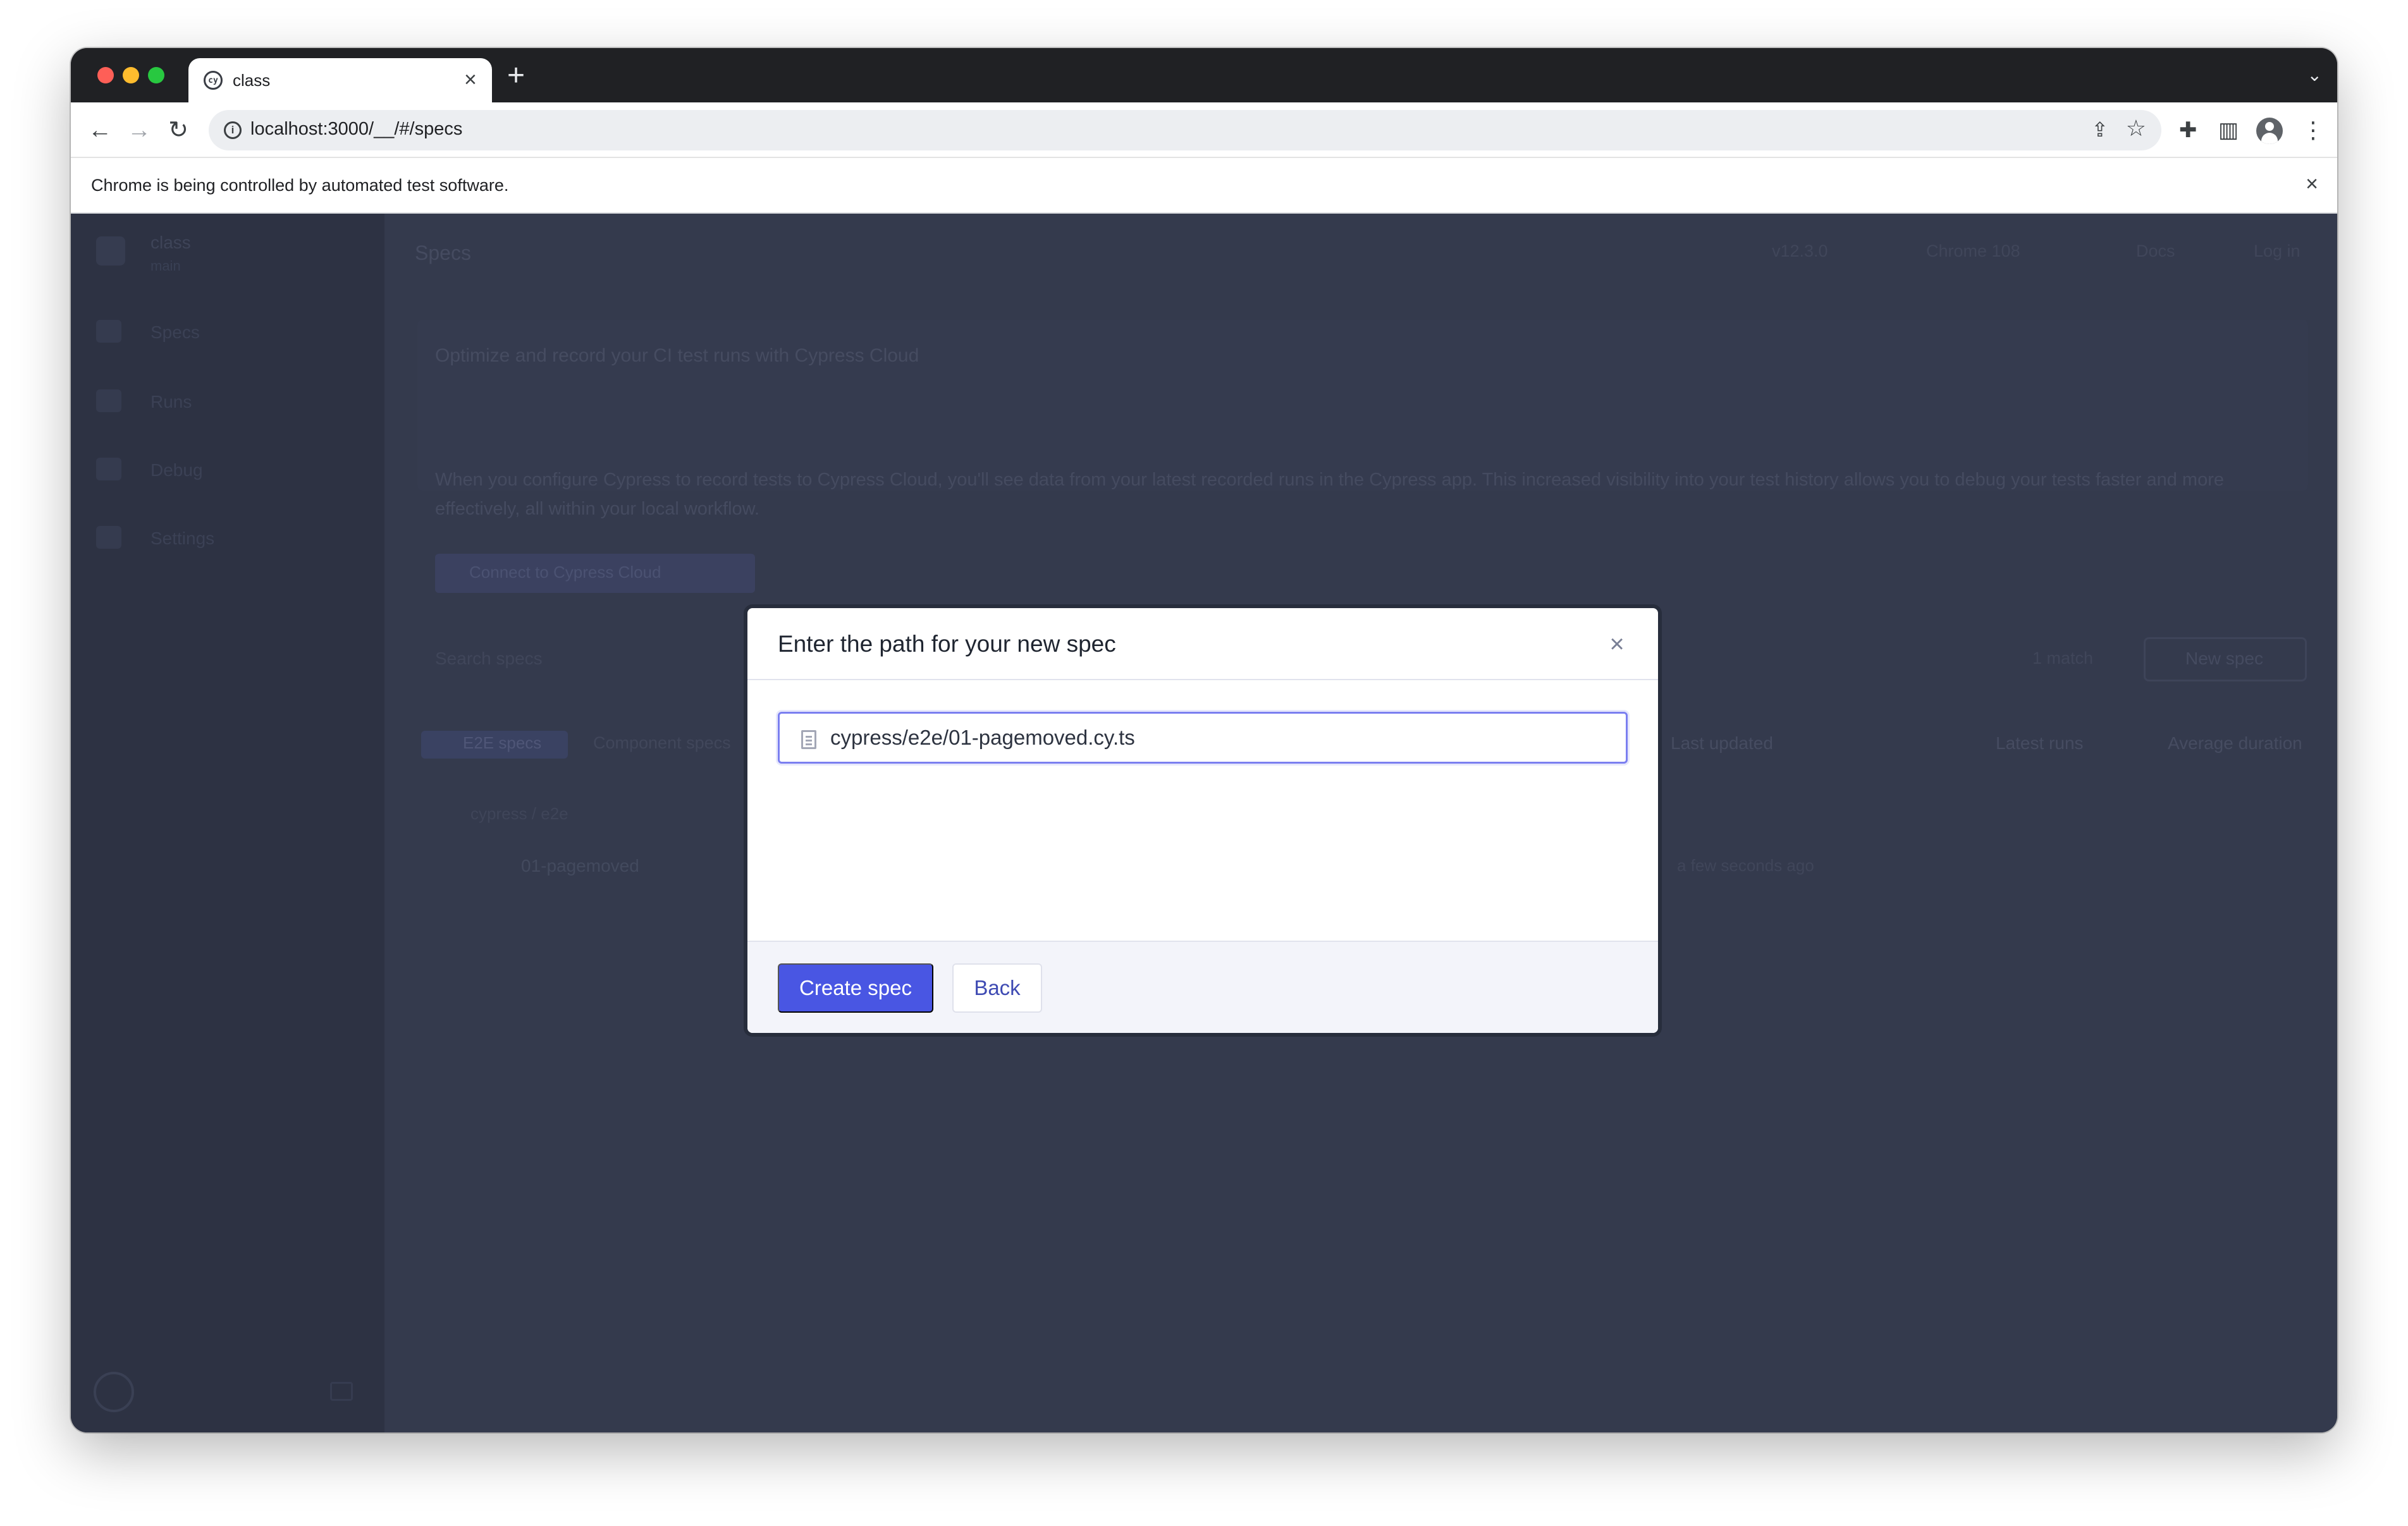 Image resolution: width=2408 pixels, height=1526 pixels. I want to click on back-arrow-icon: ←, so click(99, 130).